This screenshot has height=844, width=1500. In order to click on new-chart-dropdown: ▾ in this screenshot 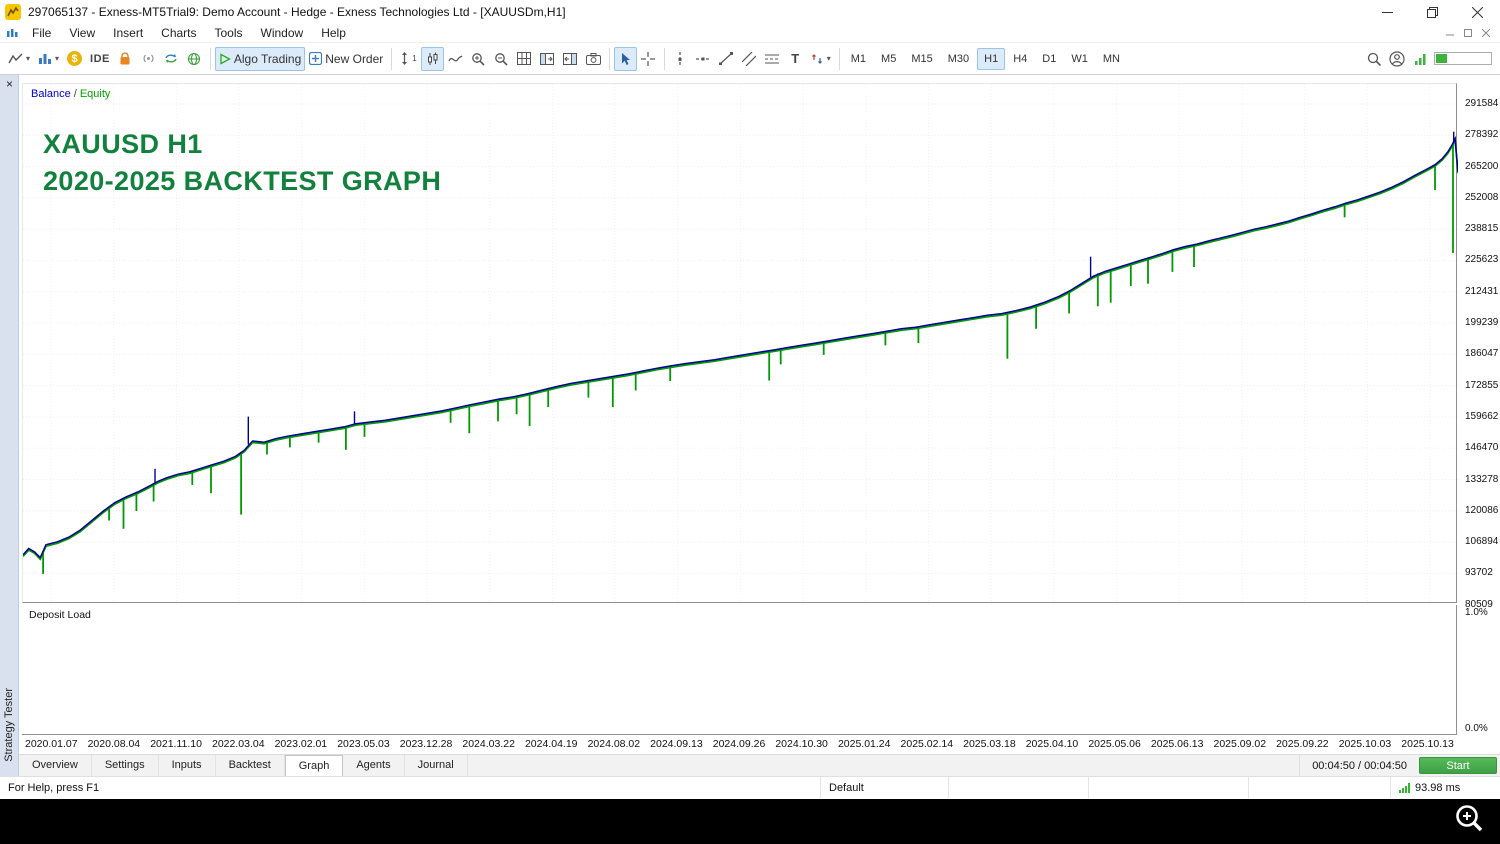, I will do `click(48, 59)`.